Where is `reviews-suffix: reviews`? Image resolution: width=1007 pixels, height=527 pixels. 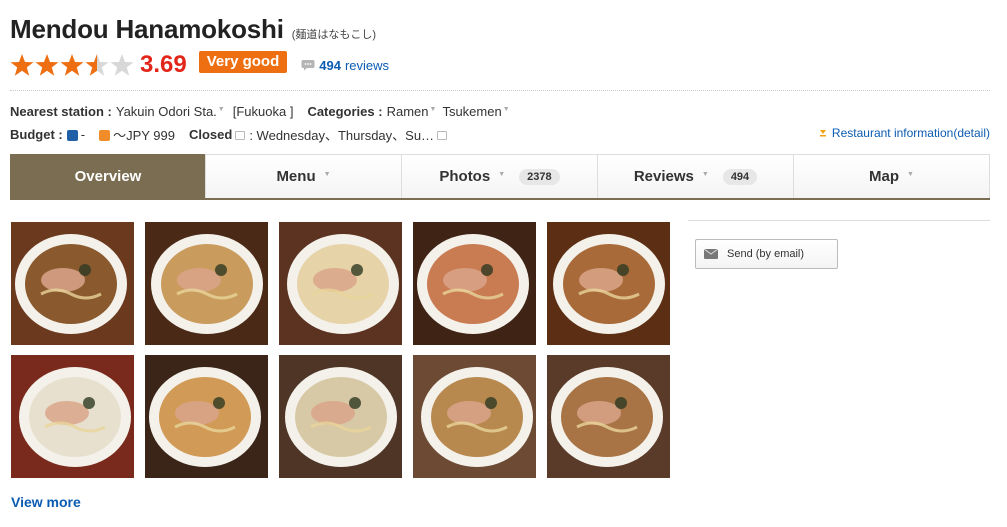 reviews-suffix: reviews is located at coordinates (367, 65).